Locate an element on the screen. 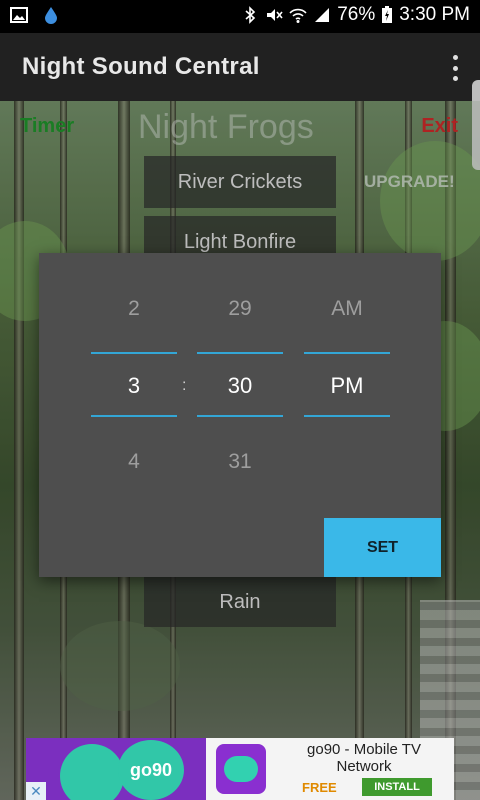 The image size is (480, 800). minute-next: 31 is located at coordinates (240, 462).